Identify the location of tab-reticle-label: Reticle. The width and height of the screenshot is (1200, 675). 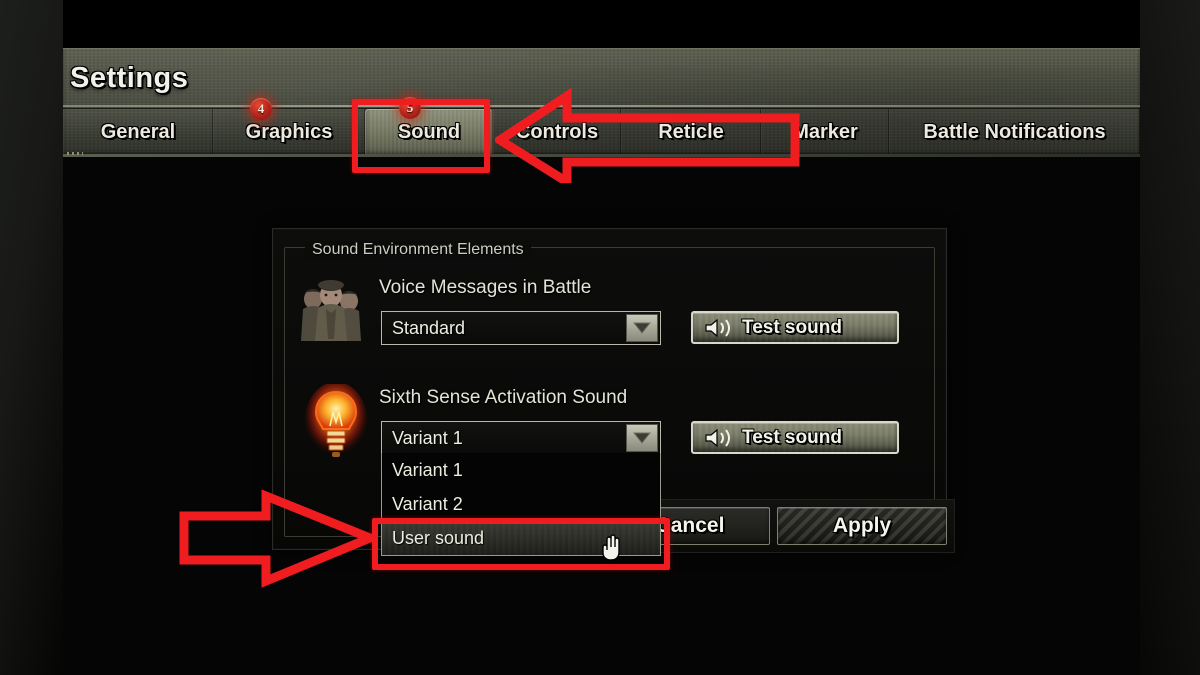
(691, 131).